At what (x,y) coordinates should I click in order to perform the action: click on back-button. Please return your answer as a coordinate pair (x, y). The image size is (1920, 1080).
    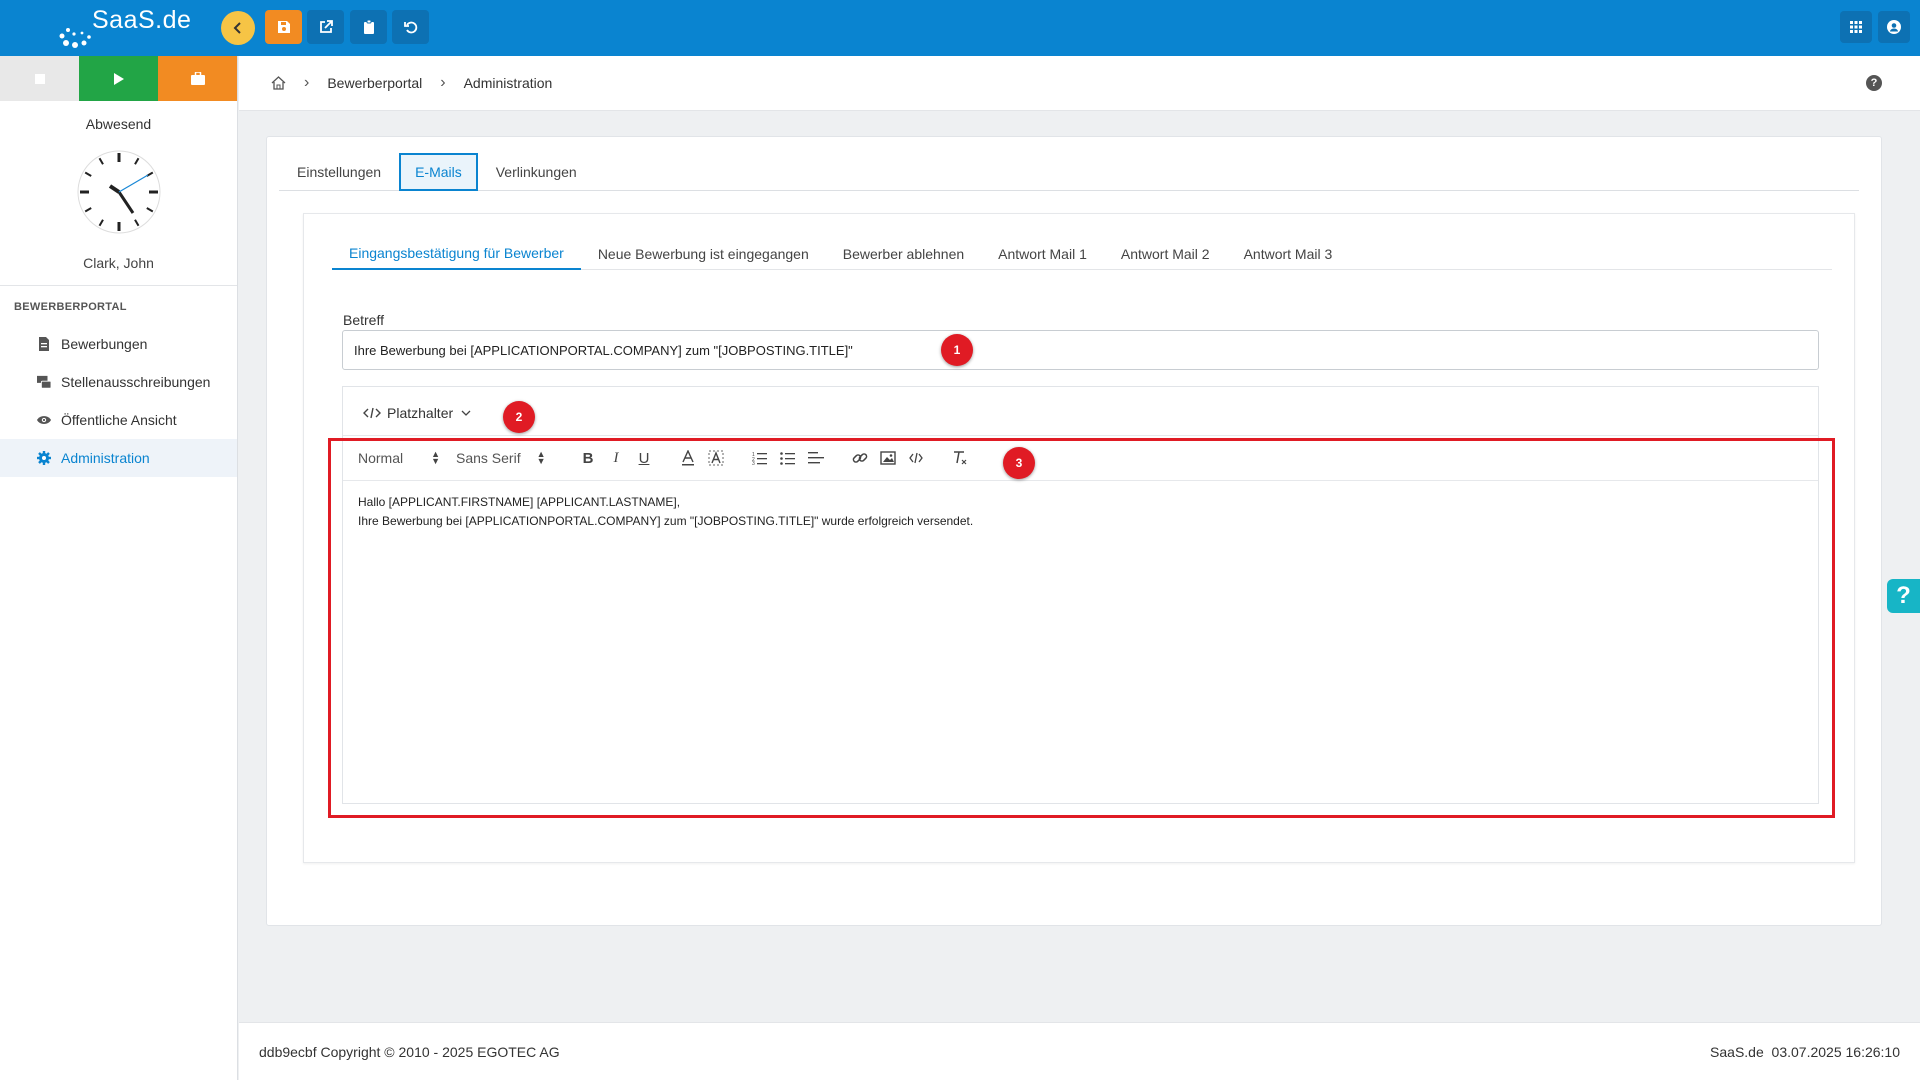
    Looking at the image, I should click on (238, 28).